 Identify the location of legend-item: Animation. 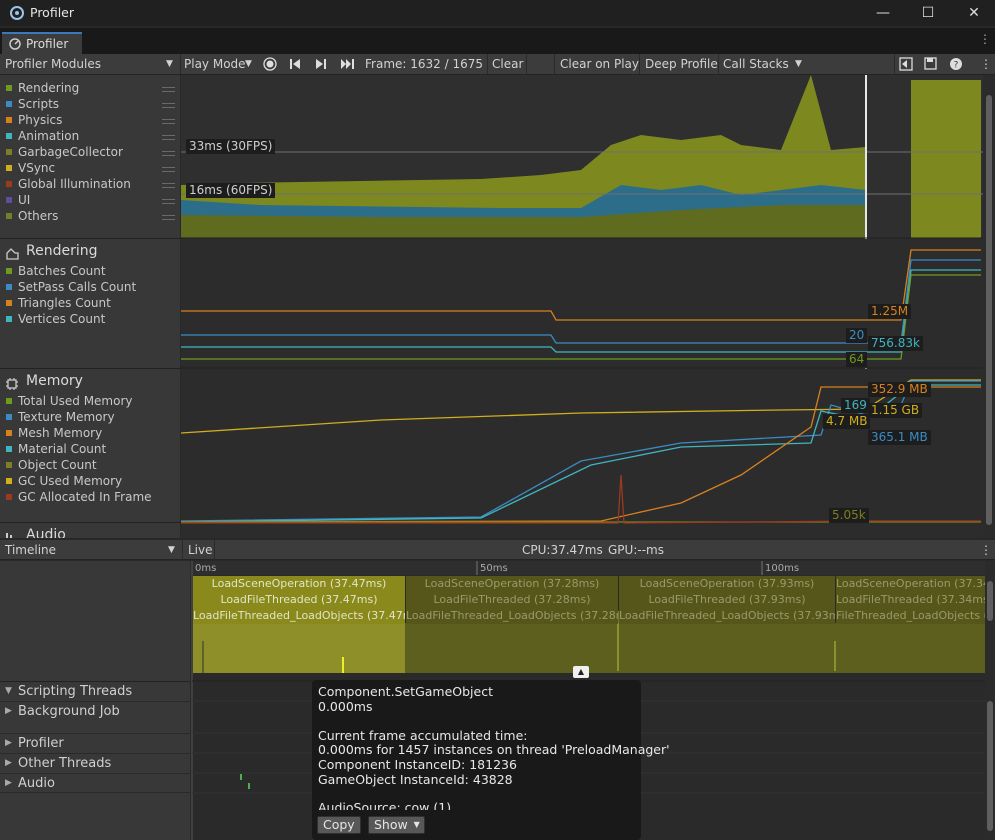
(42, 136).